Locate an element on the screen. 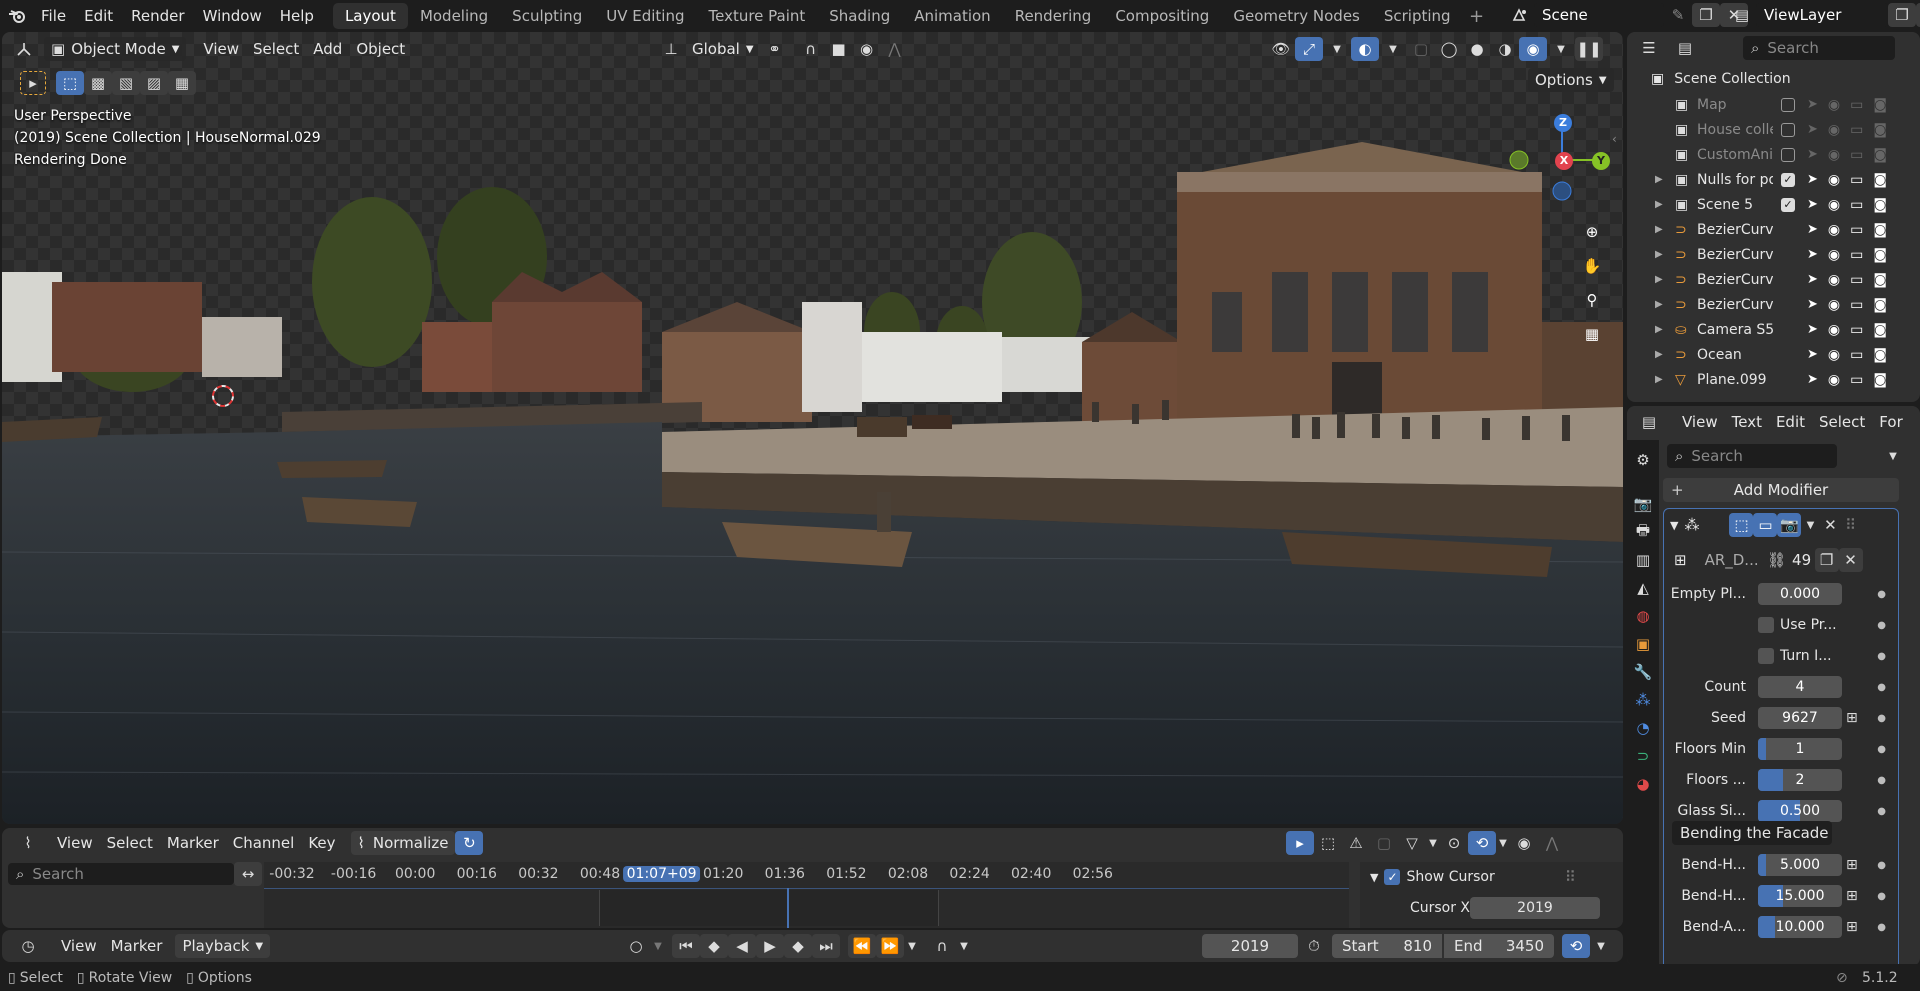 The width and height of the screenshot is (1920, 991). menu-render: Render is located at coordinates (157, 16).